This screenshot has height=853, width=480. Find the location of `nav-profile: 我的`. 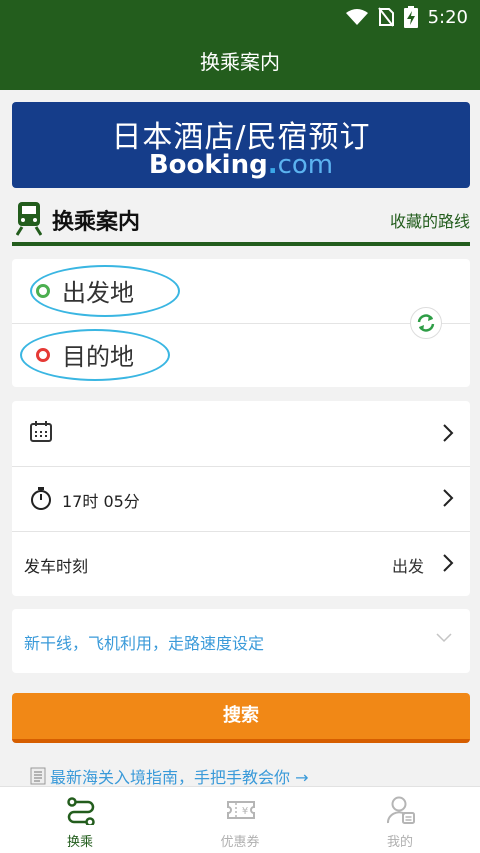

nav-profile: 我的 is located at coordinates (400, 820).